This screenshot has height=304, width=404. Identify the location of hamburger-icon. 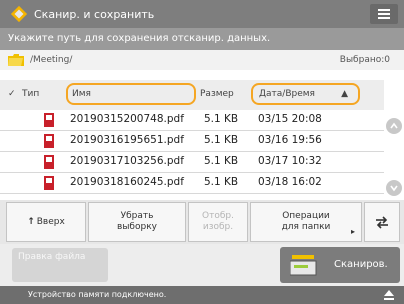
(384, 14).